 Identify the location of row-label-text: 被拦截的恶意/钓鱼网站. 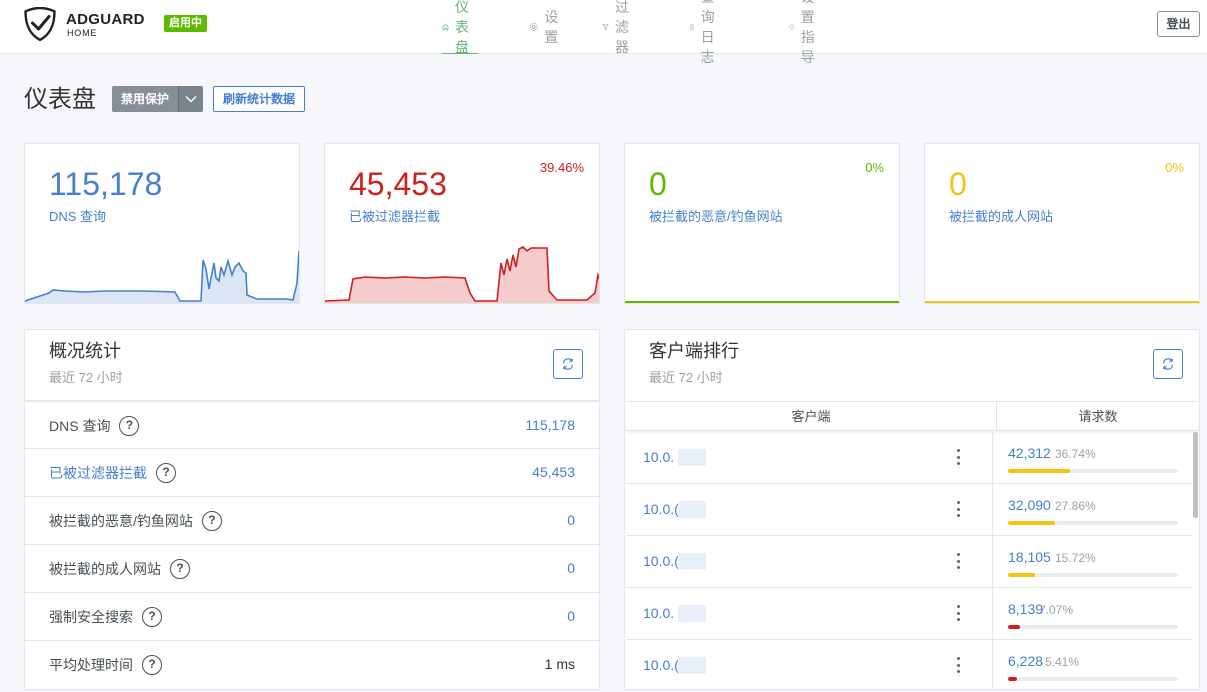
(121, 521).